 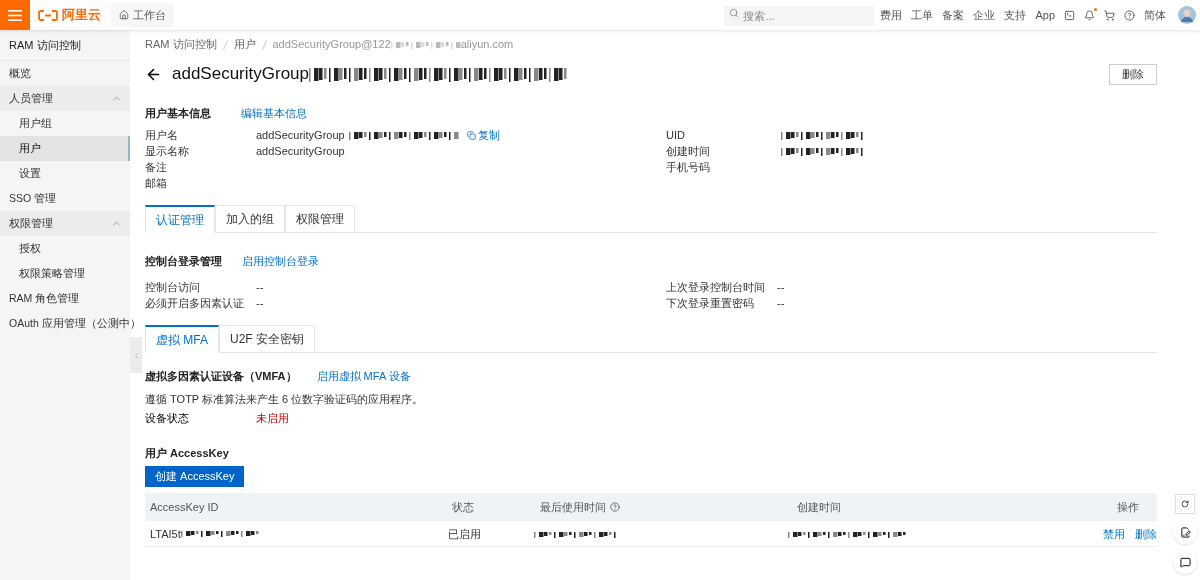 I want to click on field-label: 上次登录控制台时间, so click(x=716, y=287).